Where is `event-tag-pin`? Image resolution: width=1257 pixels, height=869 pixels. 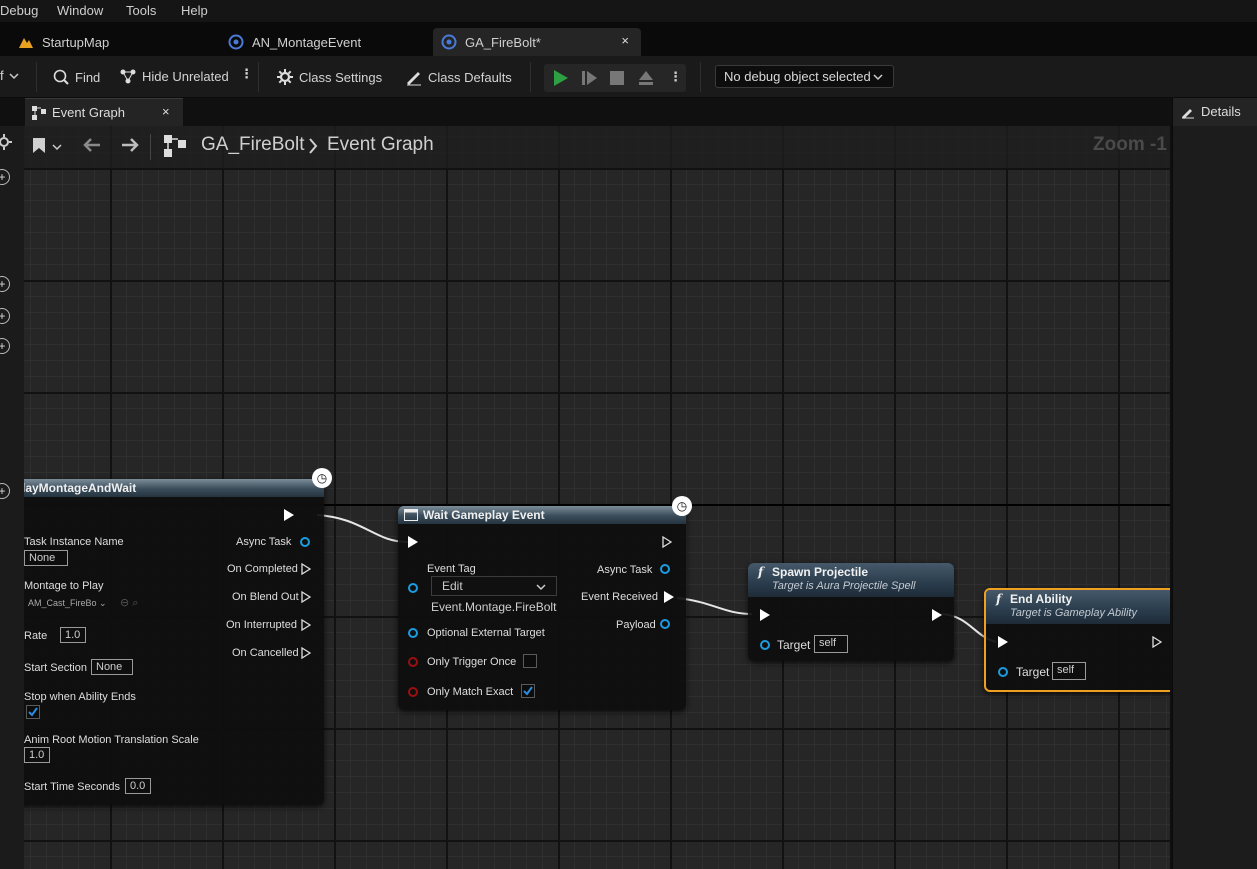 event-tag-pin is located at coordinates (413, 588).